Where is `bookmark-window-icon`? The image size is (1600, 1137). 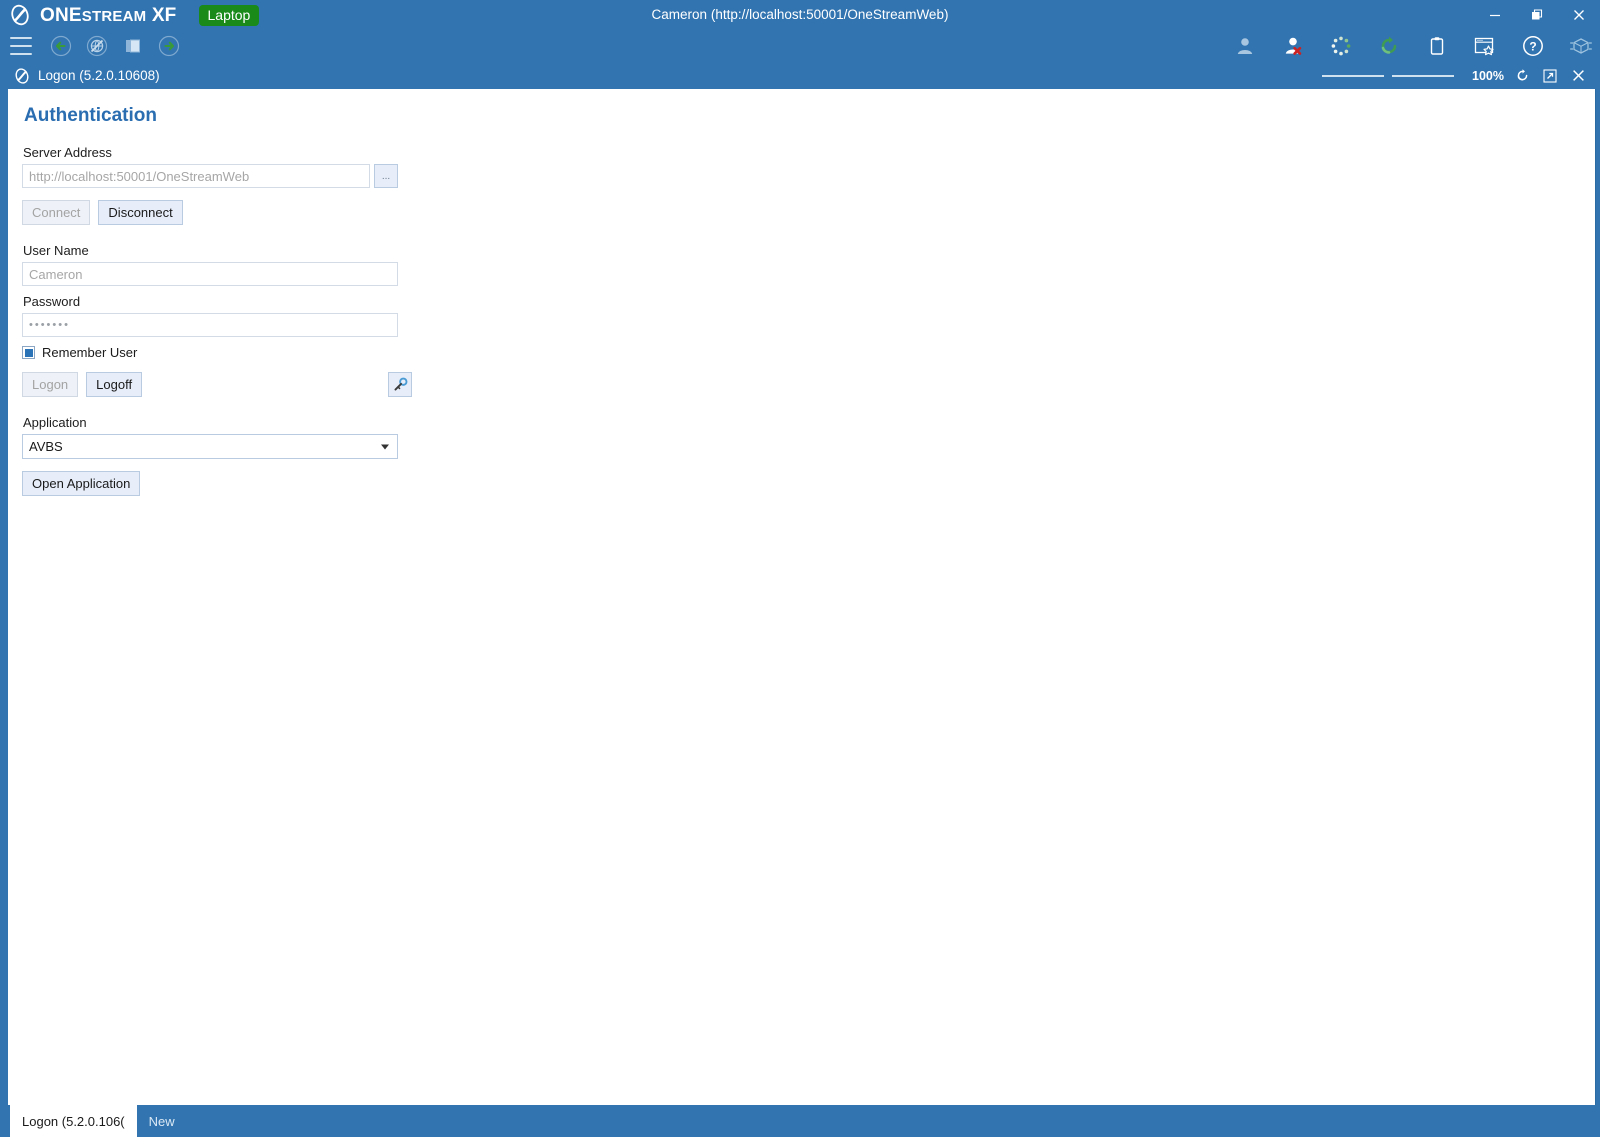 bookmark-window-icon is located at coordinates (1485, 46).